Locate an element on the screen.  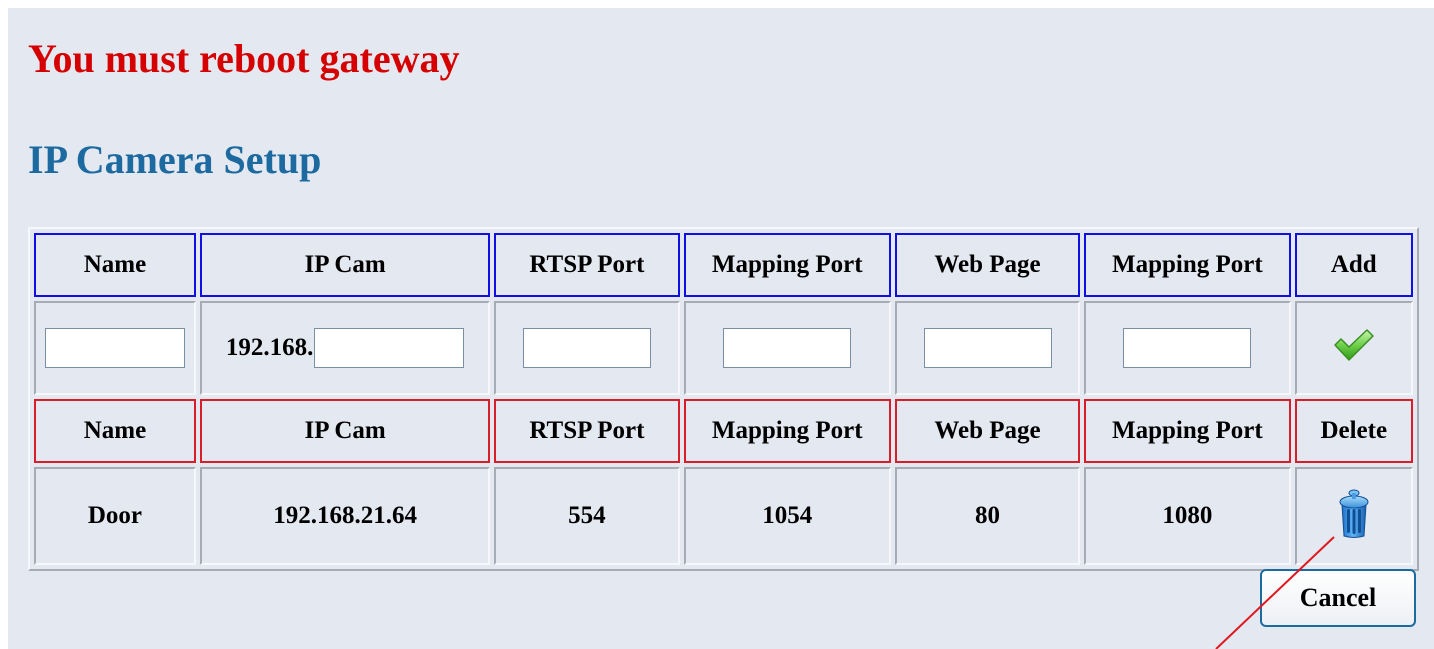
checkmark-icon is located at coordinates (1354, 344).